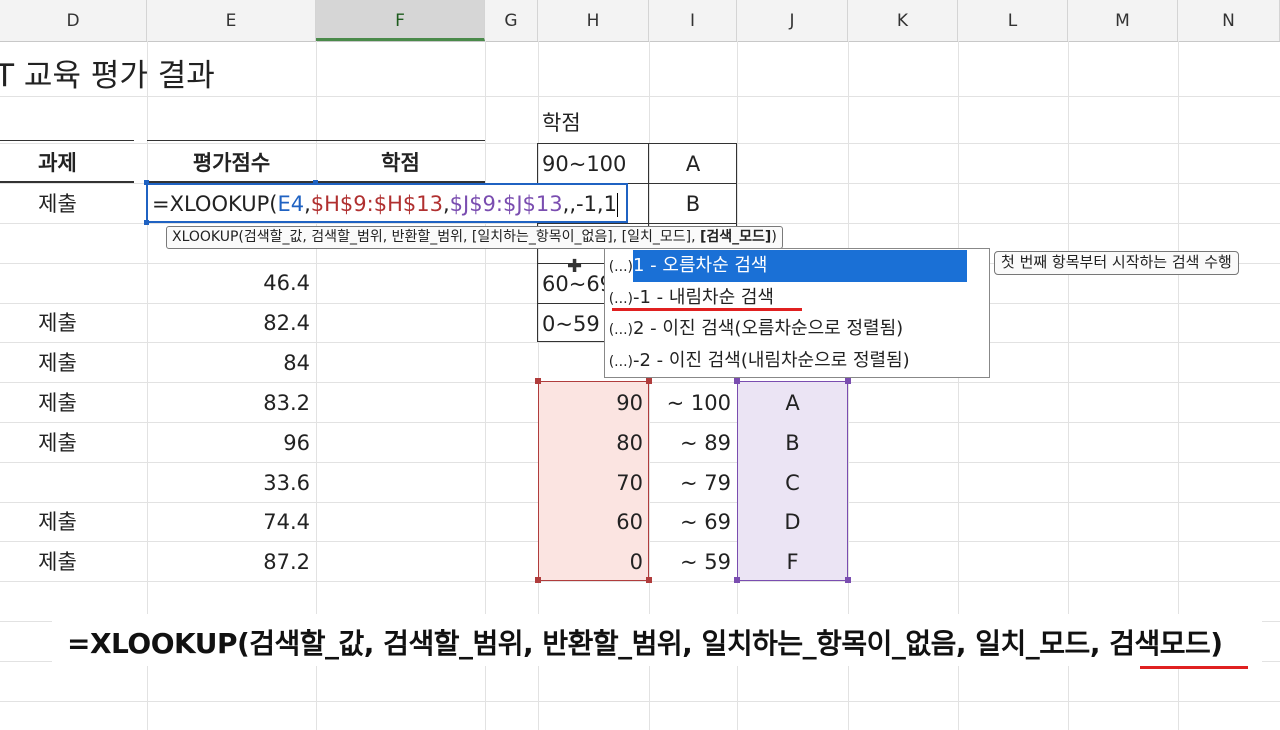 The image size is (1280, 730). I want to click on header-grade: 학점, so click(400, 163).